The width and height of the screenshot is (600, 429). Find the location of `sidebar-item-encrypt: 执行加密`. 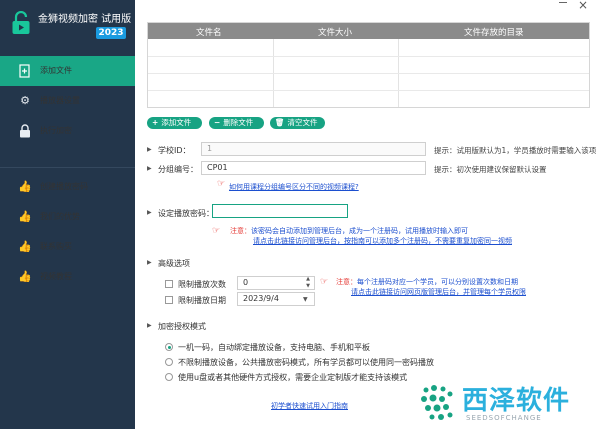

sidebar-item-encrypt: 执行加密 is located at coordinates (67, 131).